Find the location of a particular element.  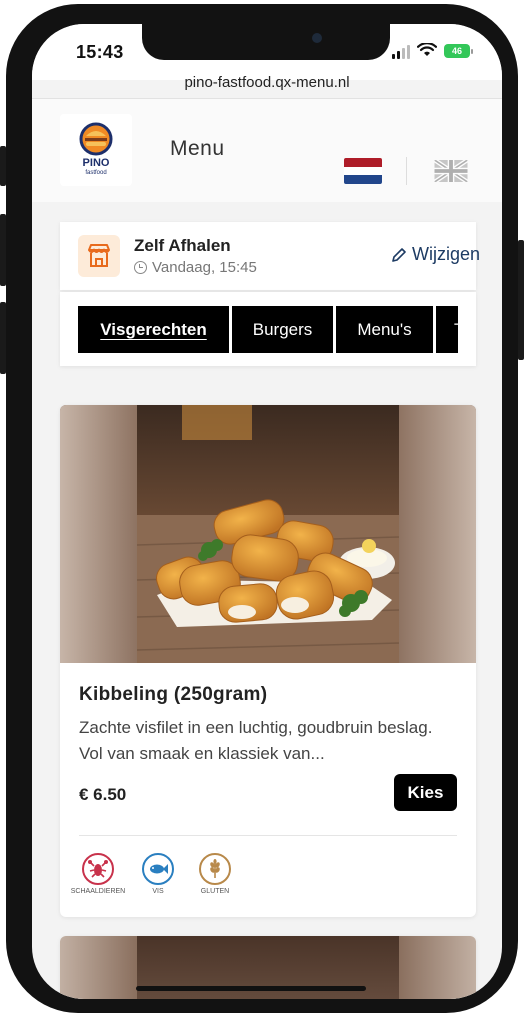

pickup-title: Zelf Afhalen is located at coordinates (182, 245).